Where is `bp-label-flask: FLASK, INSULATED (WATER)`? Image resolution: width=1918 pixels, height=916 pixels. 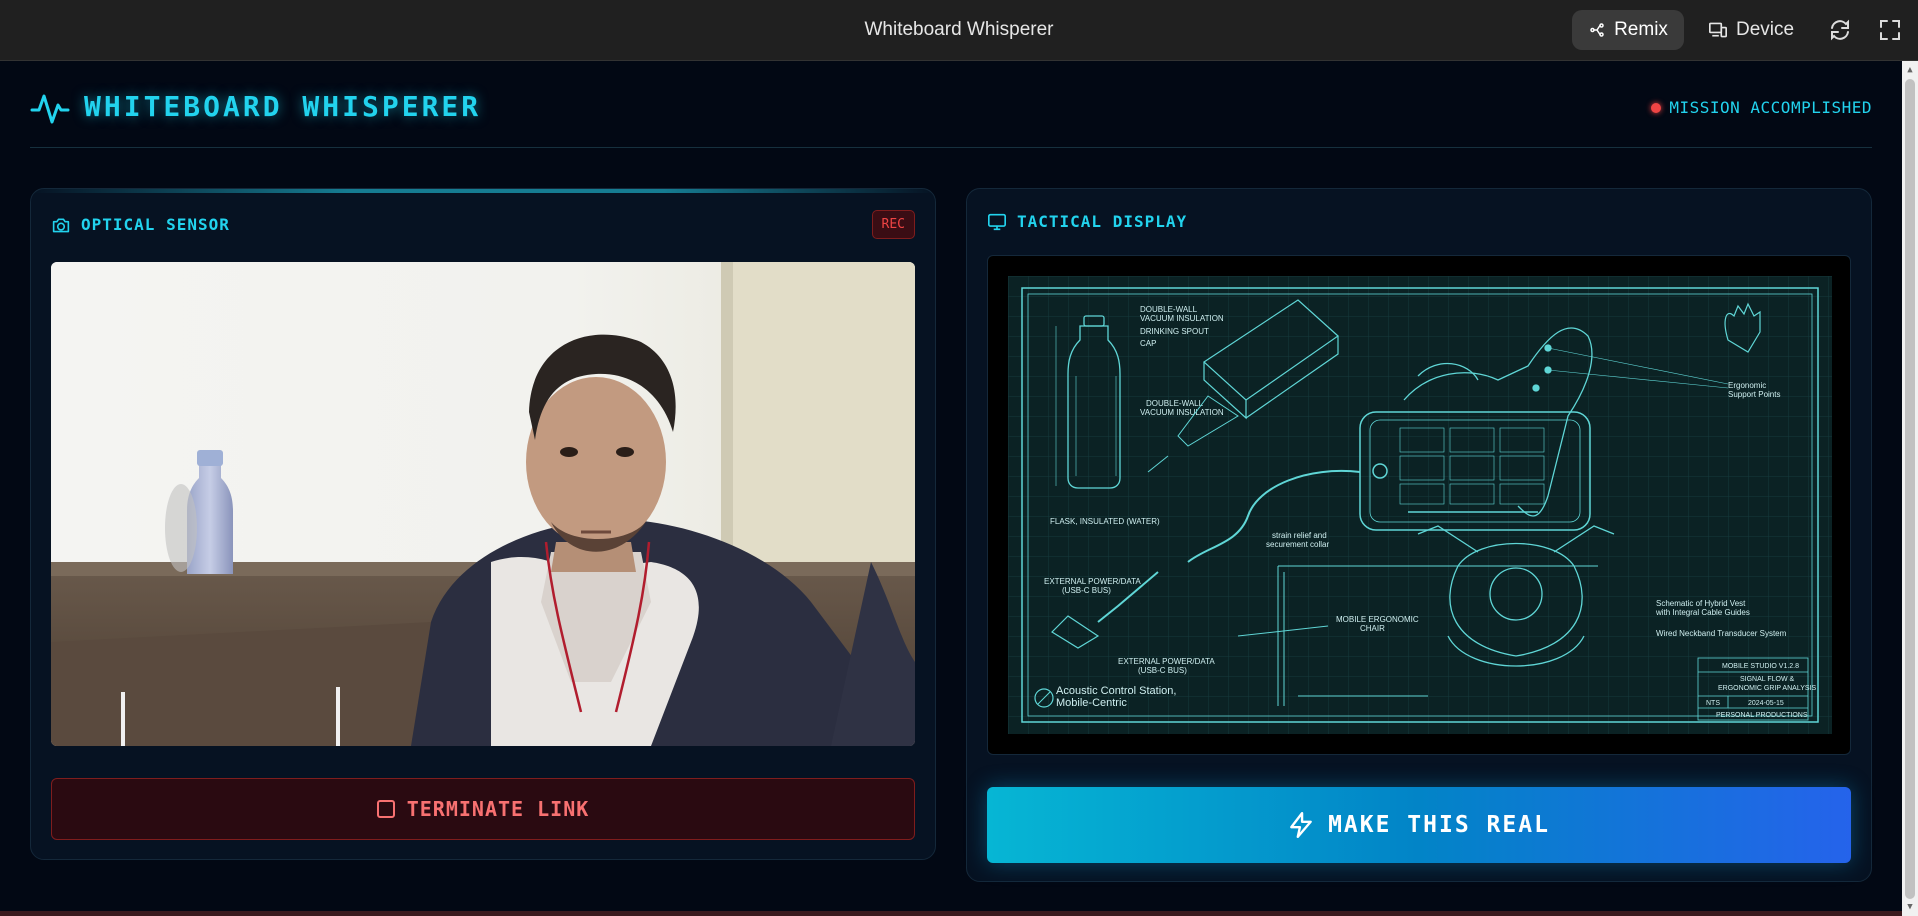
bp-label-flask: FLASK, INSULATED (WATER) is located at coordinates (1105, 521).